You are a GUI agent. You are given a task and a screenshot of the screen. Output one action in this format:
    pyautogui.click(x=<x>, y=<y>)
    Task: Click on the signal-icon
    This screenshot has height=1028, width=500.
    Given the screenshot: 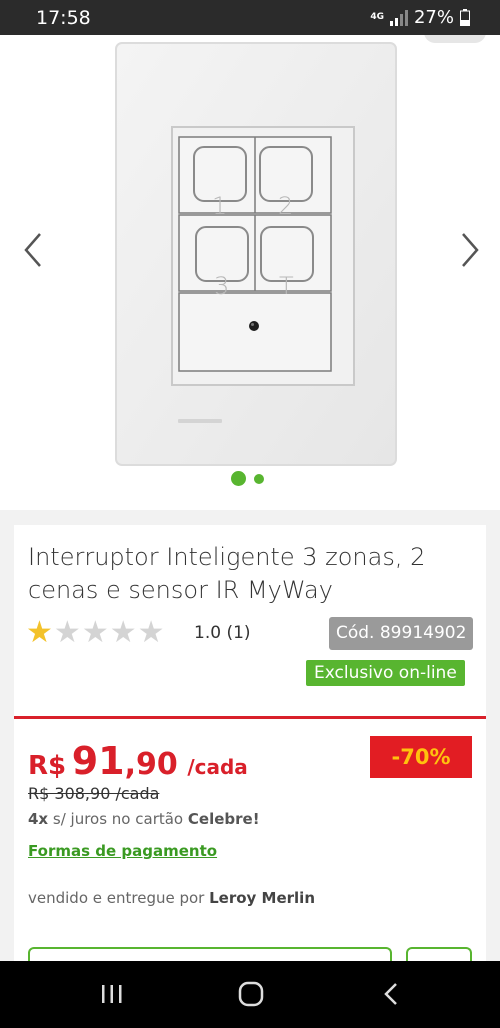 What is the action you would take?
    pyautogui.click(x=398, y=17)
    